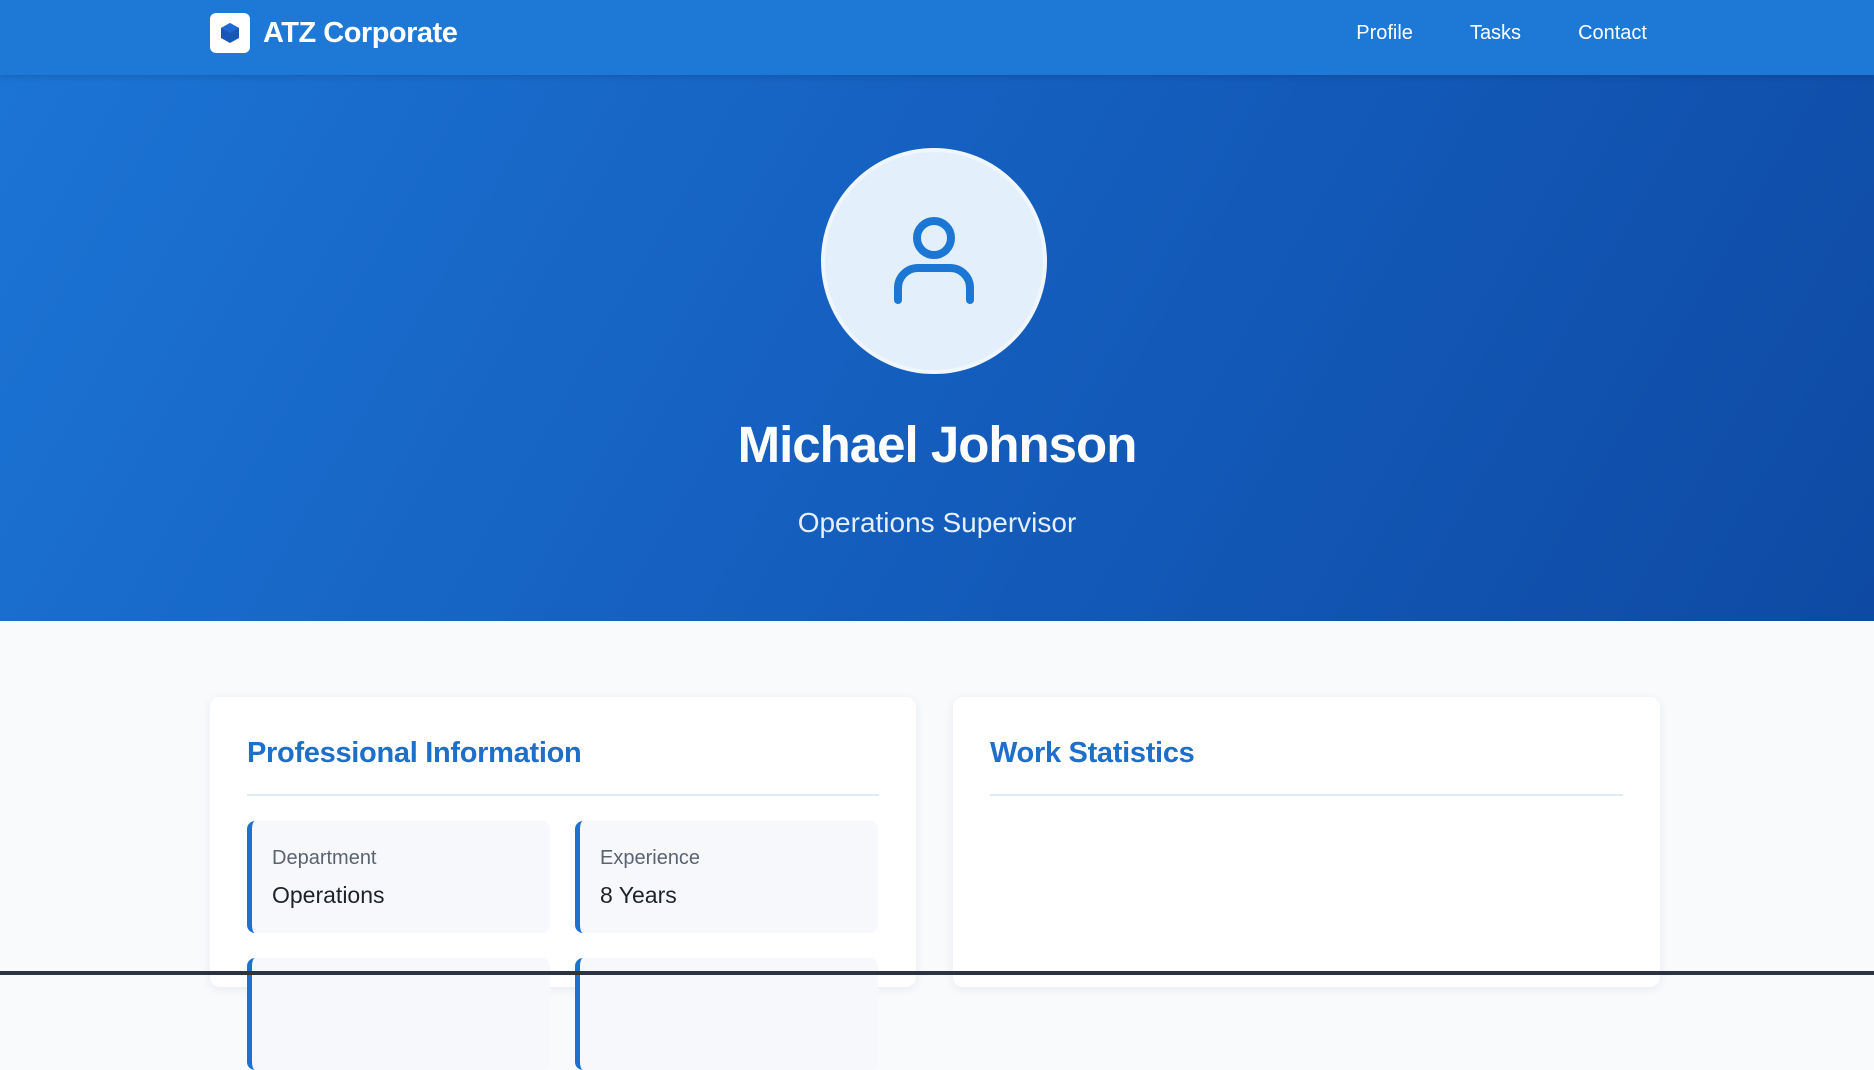 The height and width of the screenshot is (1070, 1874). What do you see at coordinates (1612, 33) in the screenshot?
I see `nav-link-contact: Contact` at bounding box center [1612, 33].